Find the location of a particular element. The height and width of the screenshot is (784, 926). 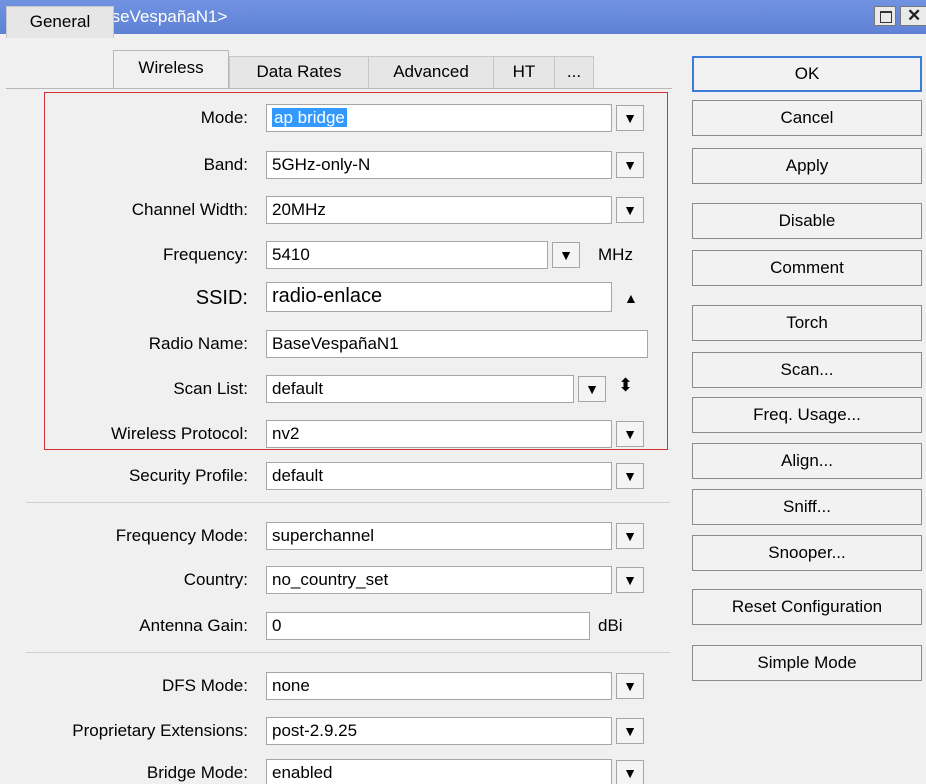

window-titlebar: Interface <BaseVespañaN1> ✕ is located at coordinates (463, 17).